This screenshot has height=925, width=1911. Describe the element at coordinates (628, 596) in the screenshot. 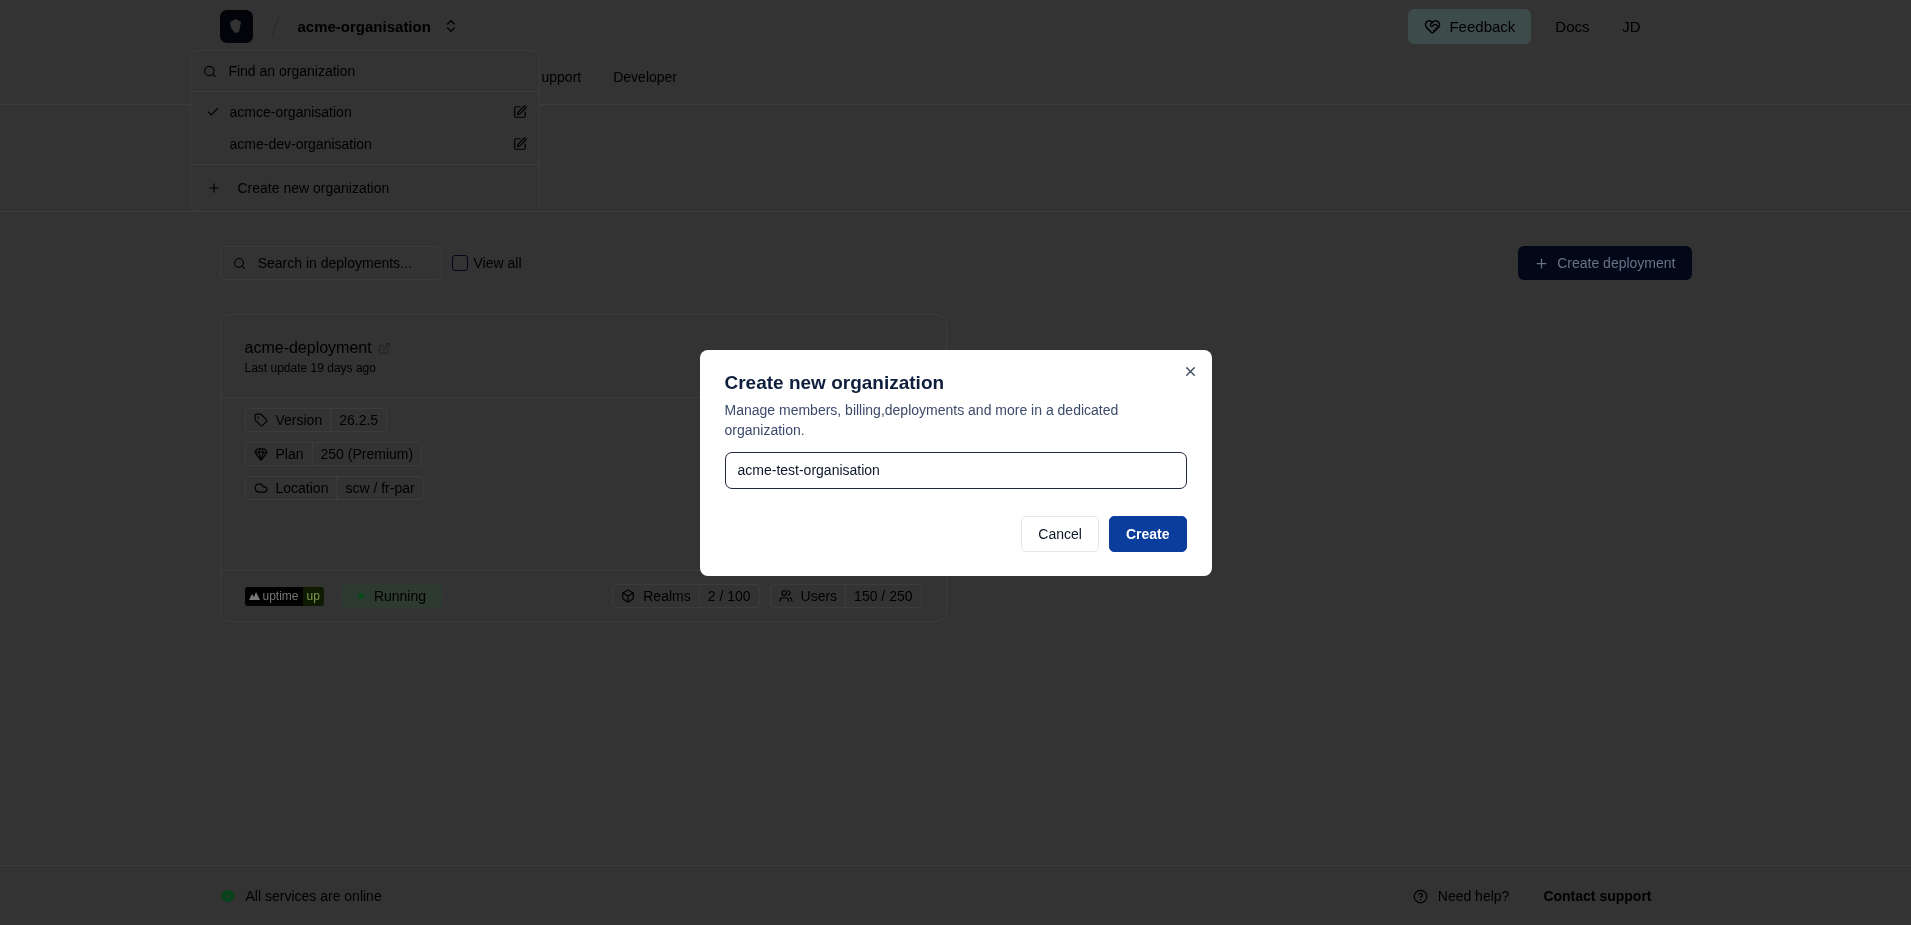

I see `box-icon` at that location.